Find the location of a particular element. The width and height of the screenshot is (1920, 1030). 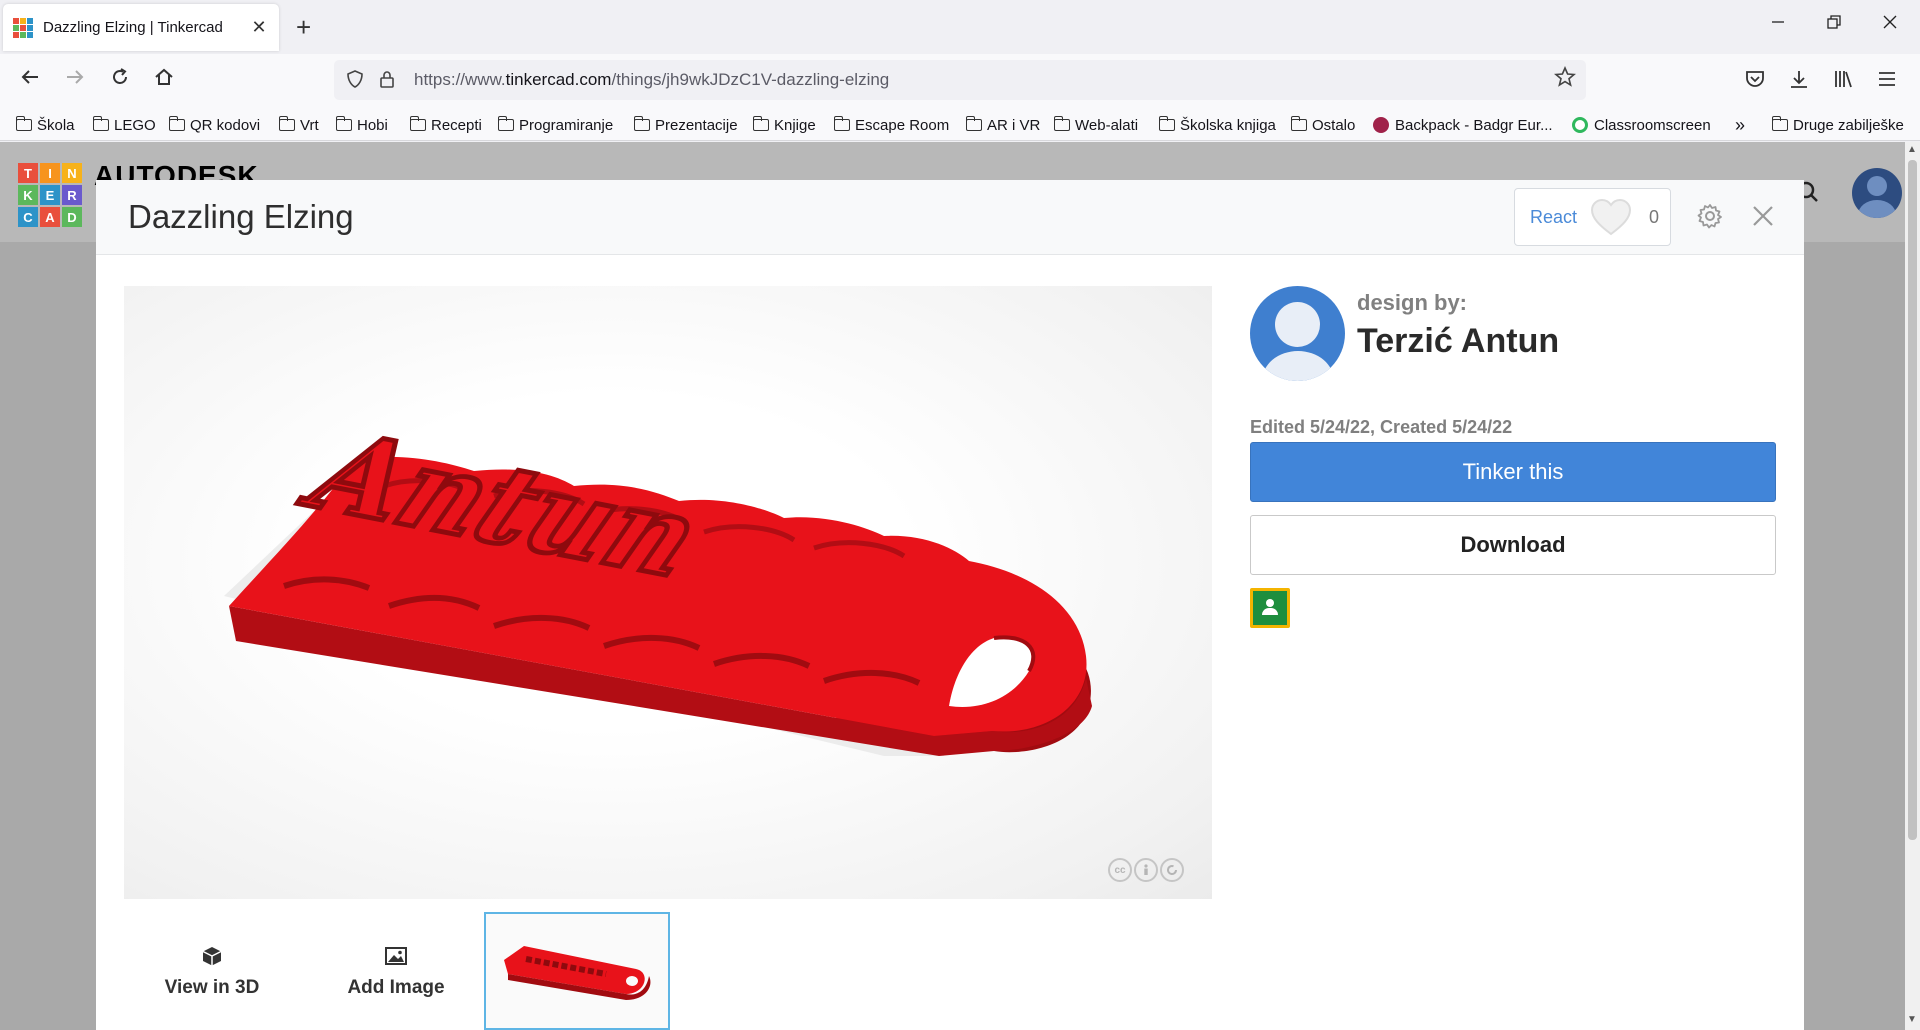

bookmark-folder: AR i VR is located at coordinates (1002, 125).